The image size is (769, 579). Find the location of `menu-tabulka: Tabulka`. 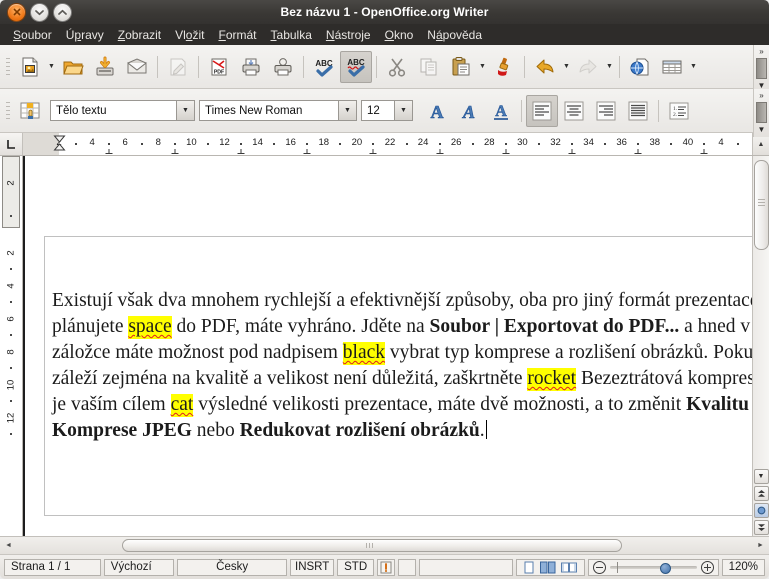

menu-tabulka: Tabulka is located at coordinates (291, 35).